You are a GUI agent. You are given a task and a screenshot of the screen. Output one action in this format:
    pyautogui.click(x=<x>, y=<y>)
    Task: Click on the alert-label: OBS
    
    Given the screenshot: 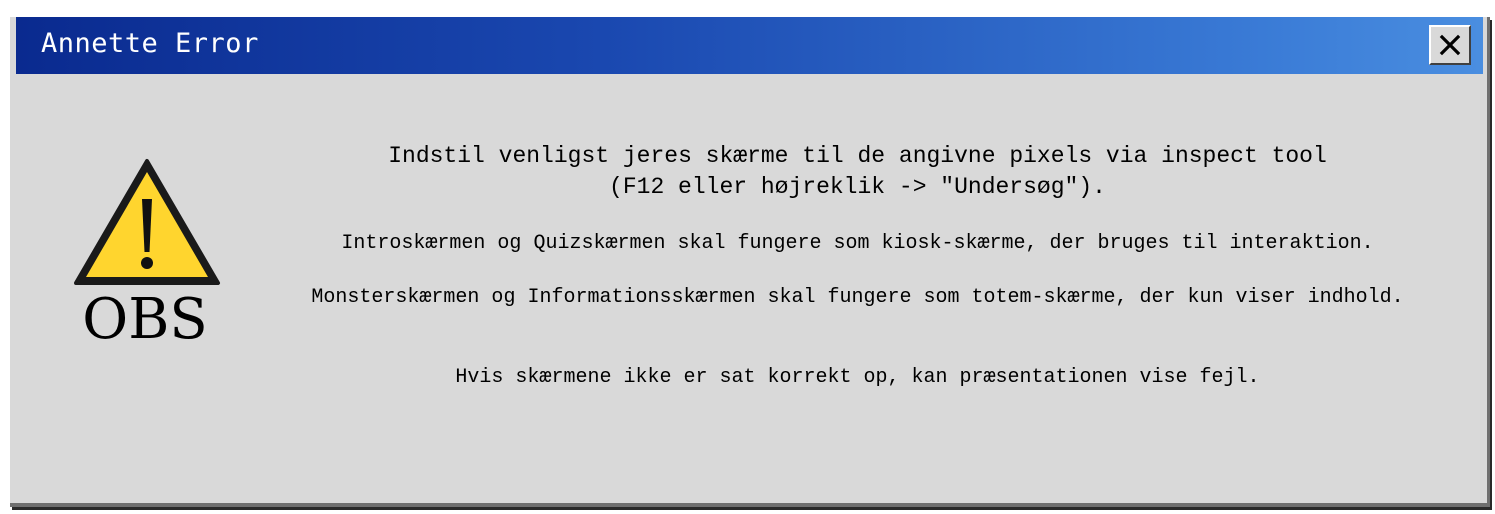 What is the action you would take?
    pyautogui.click(x=145, y=319)
    